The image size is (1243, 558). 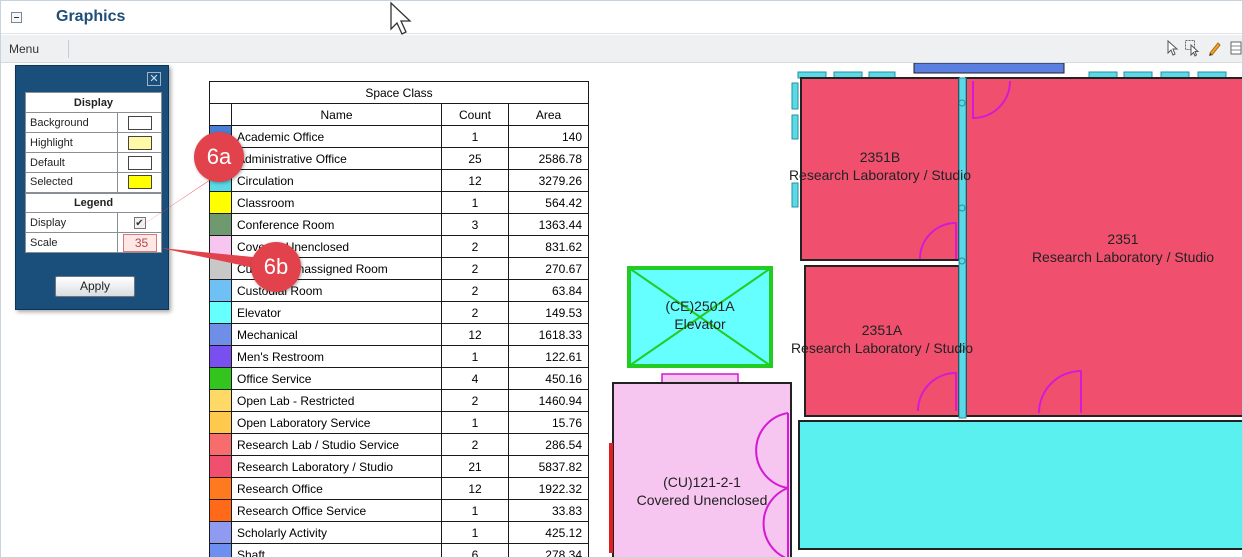 I want to click on default-color-swatch, so click(x=139, y=162).